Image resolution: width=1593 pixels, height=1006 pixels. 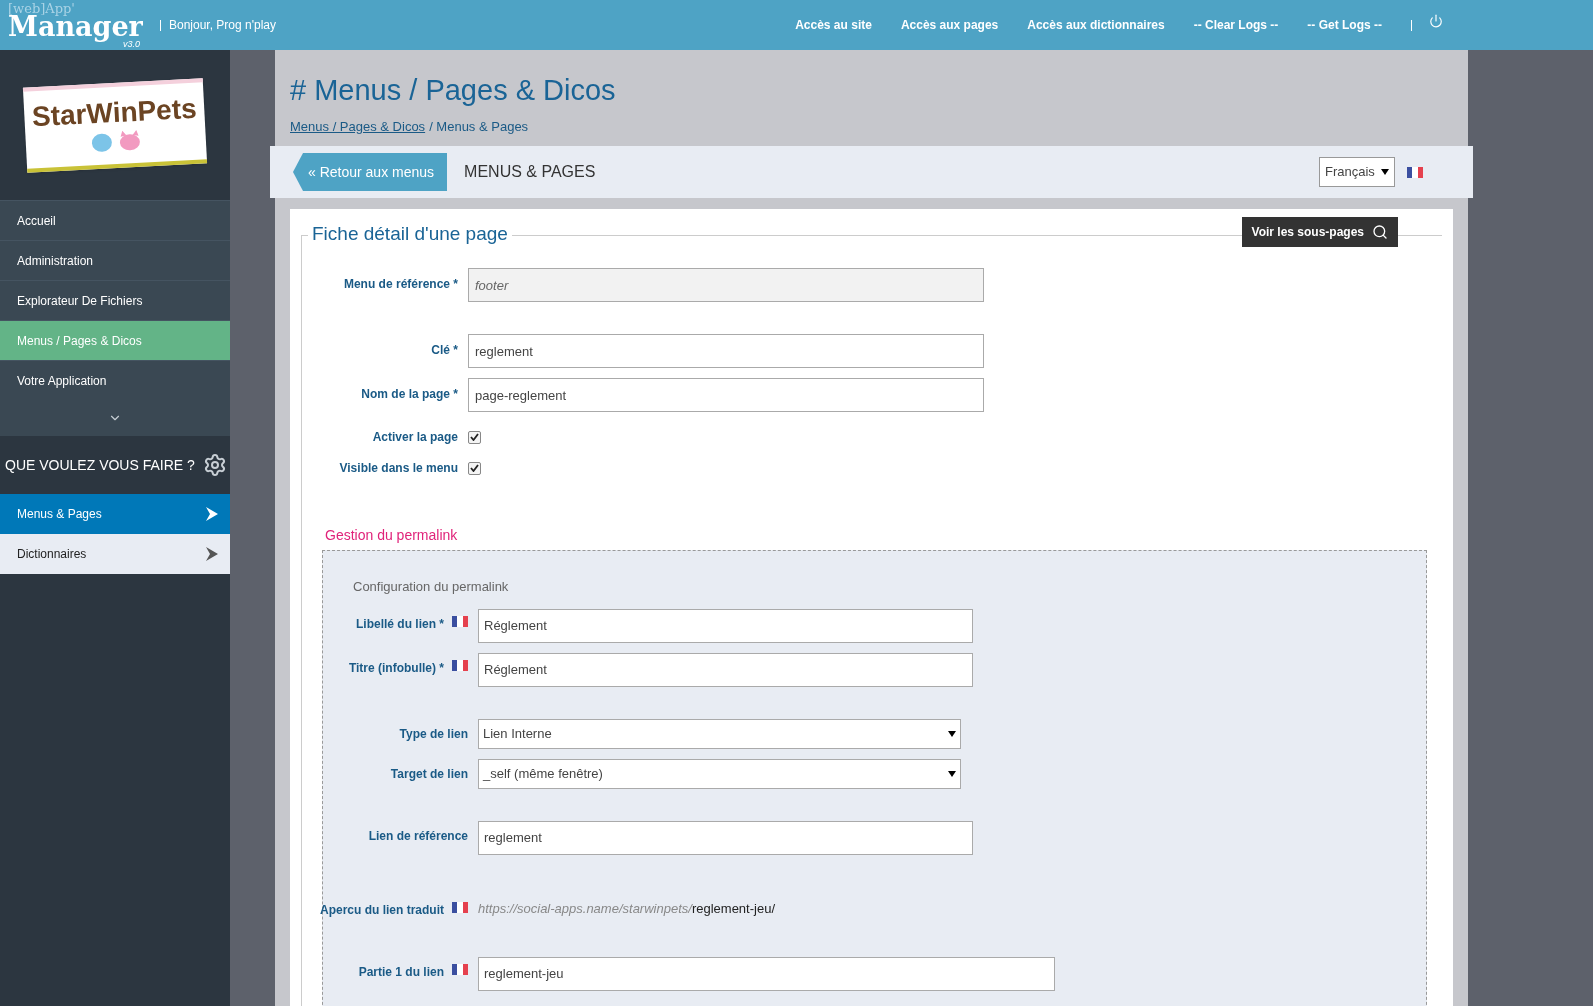 What do you see at coordinates (1357, 172) in the screenshot?
I see `language-select: Français` at bounding box center [1357, 172].